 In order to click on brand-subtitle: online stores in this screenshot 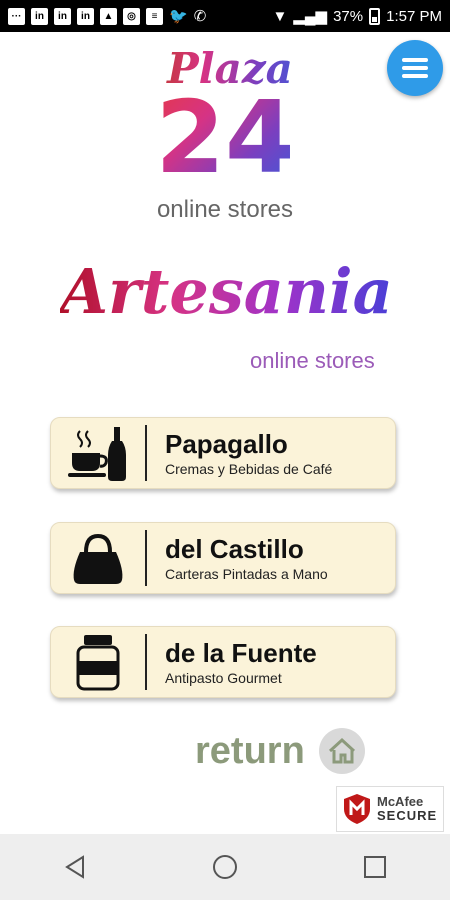, I will do `click(312, 360)`.